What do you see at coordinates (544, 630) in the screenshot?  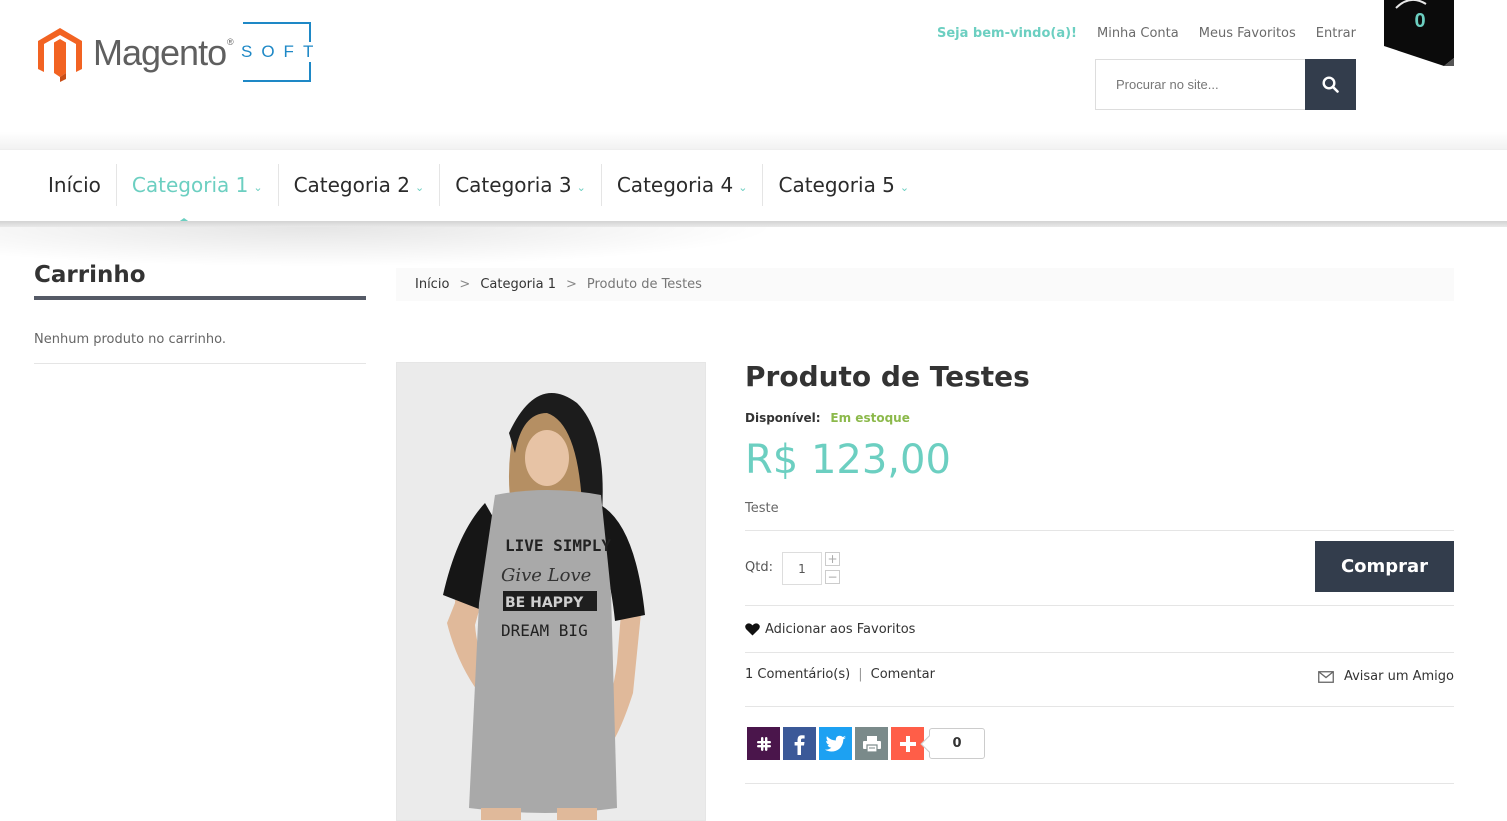 I see `print-line-4: DREAM BIG` at bounding box center [544, 630].